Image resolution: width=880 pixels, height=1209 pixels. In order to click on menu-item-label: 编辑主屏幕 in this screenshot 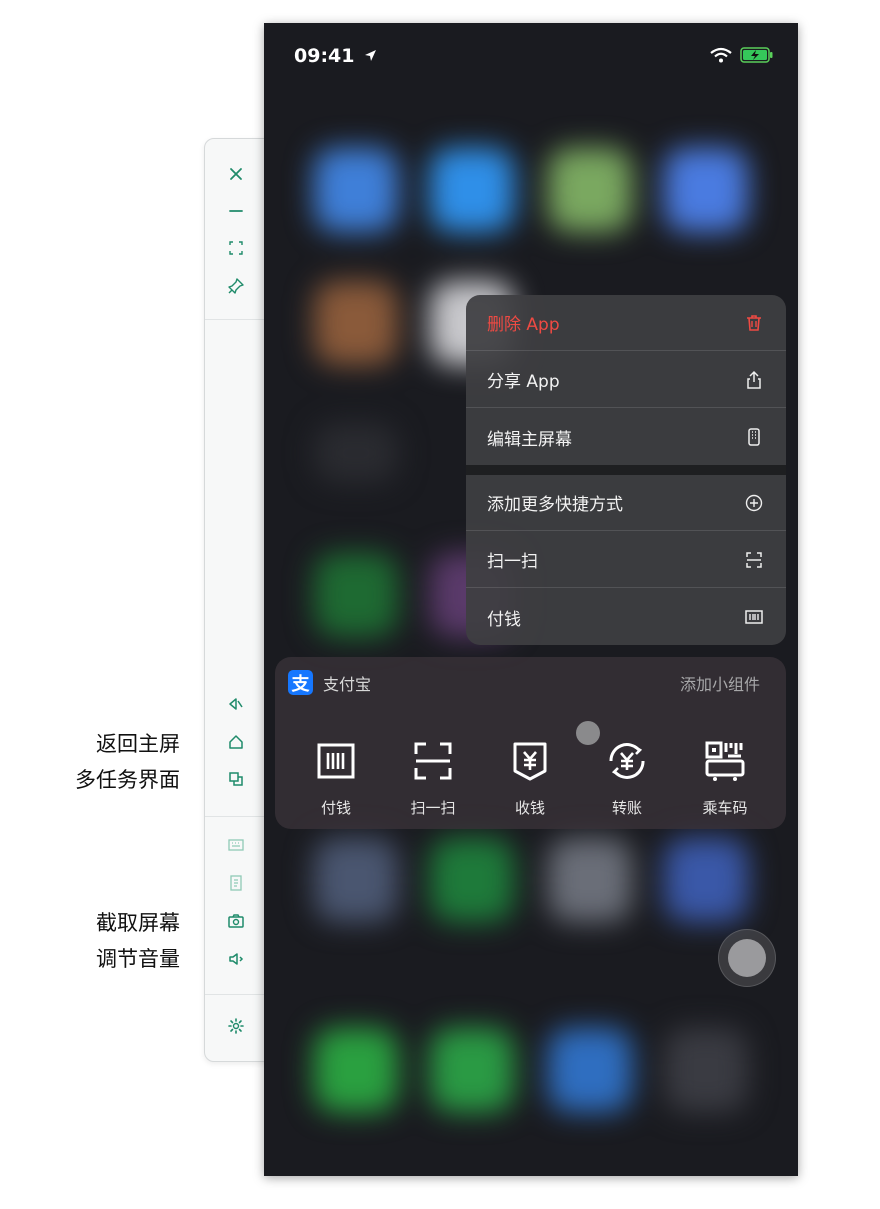, I will do `click(529, 439)`.